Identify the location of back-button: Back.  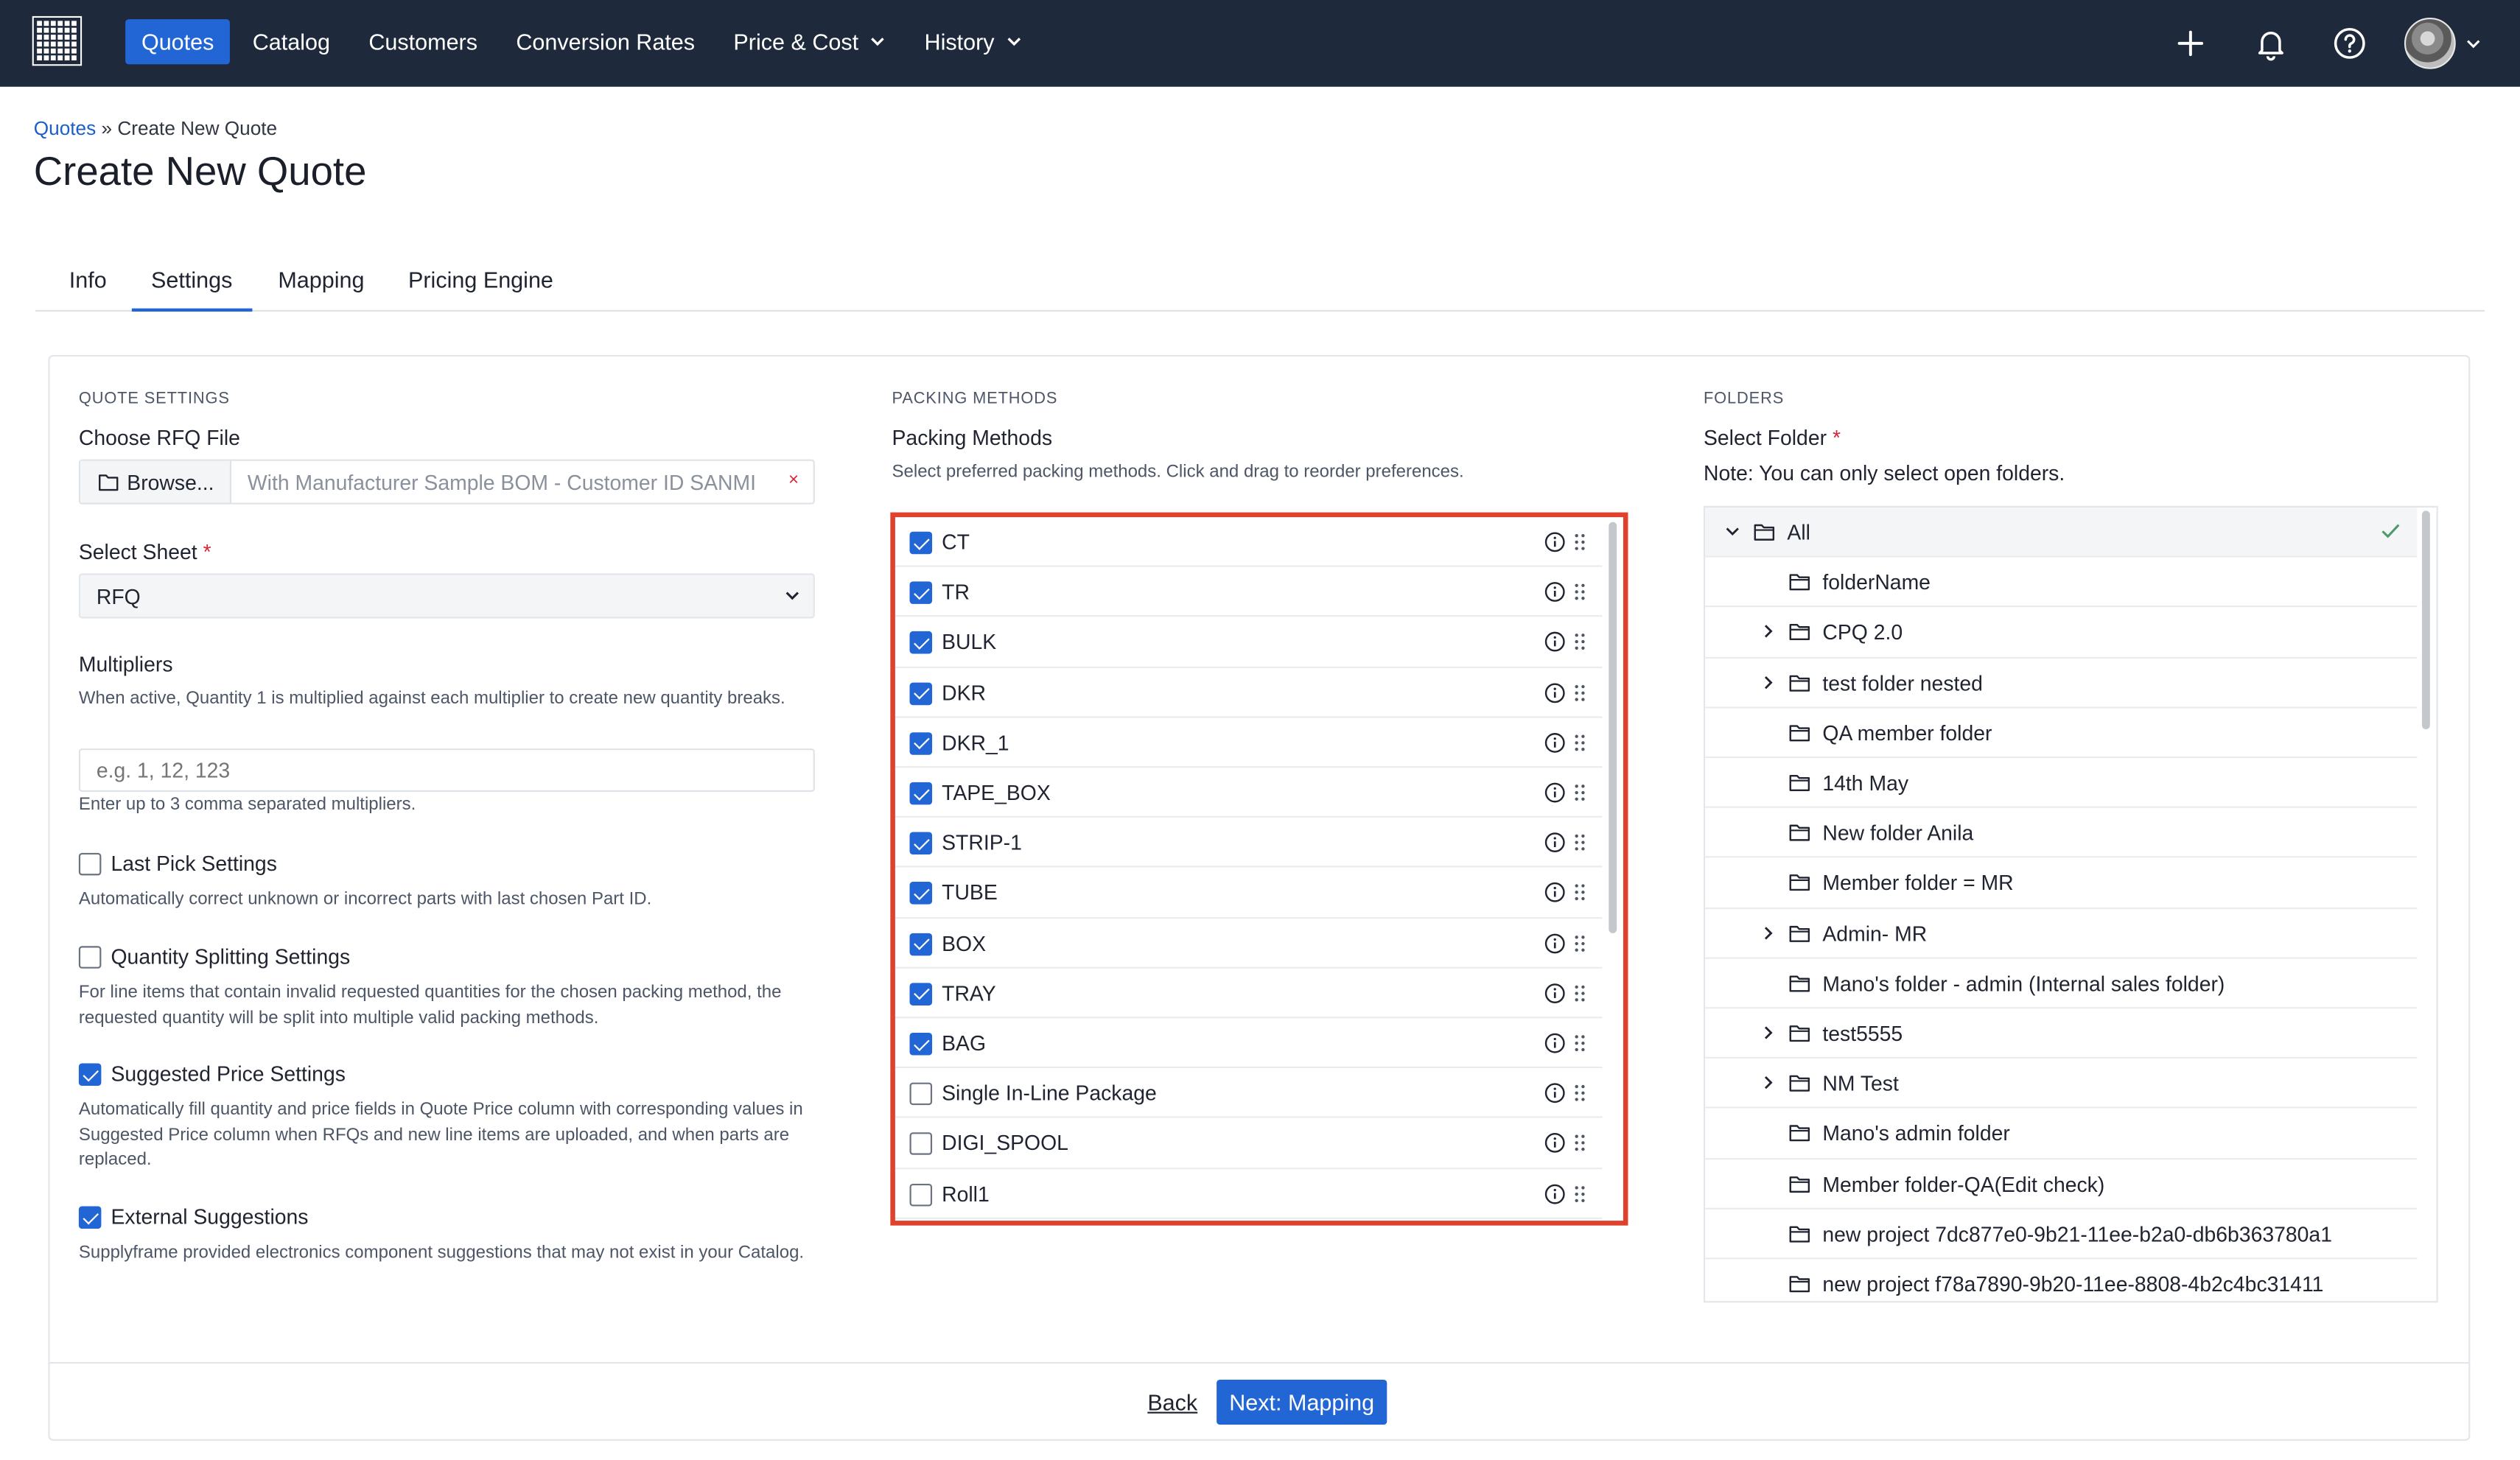
(1172, 1402).